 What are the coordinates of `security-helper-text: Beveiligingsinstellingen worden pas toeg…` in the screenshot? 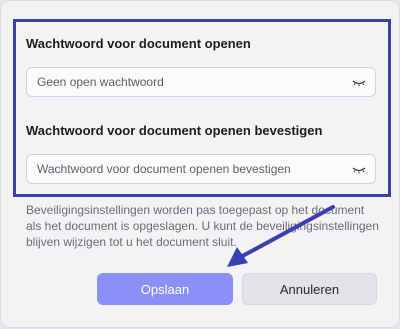 It's located at (202, 226).